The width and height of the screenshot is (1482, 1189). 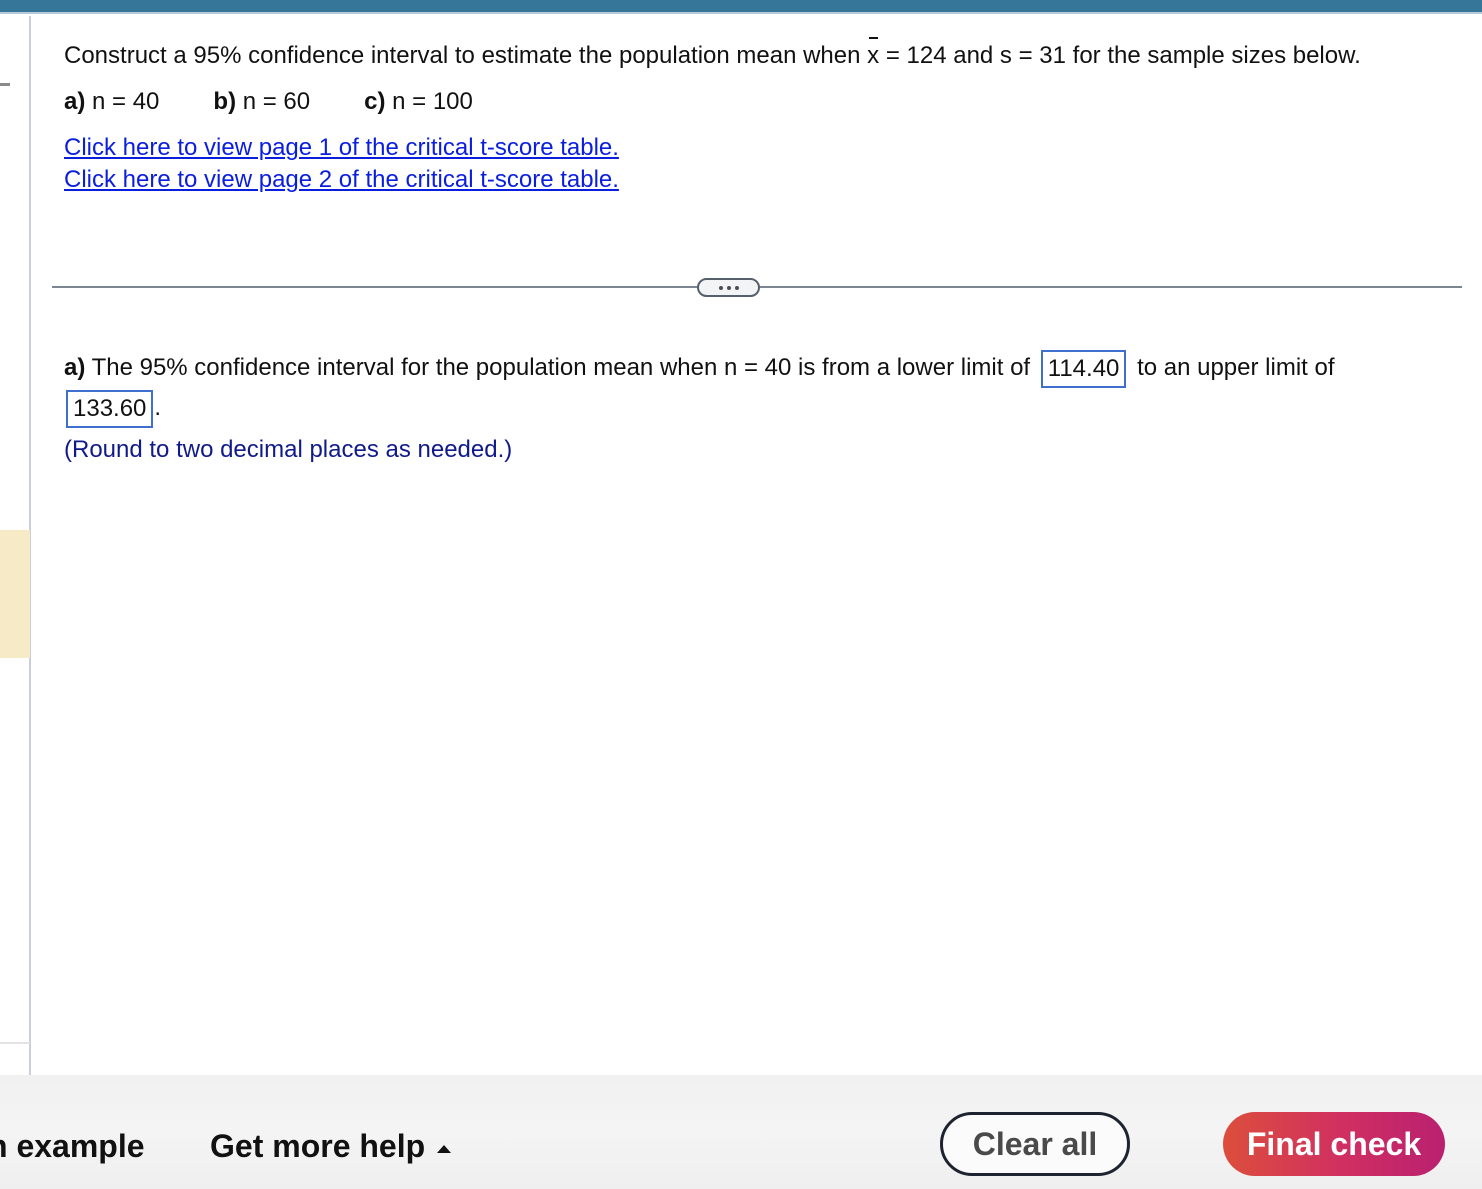 What do you see at coordinates (1236, 367) in the screenshot?
I see `answer-text-mid: to an upper limit of` at bounding box center [1236, 367].